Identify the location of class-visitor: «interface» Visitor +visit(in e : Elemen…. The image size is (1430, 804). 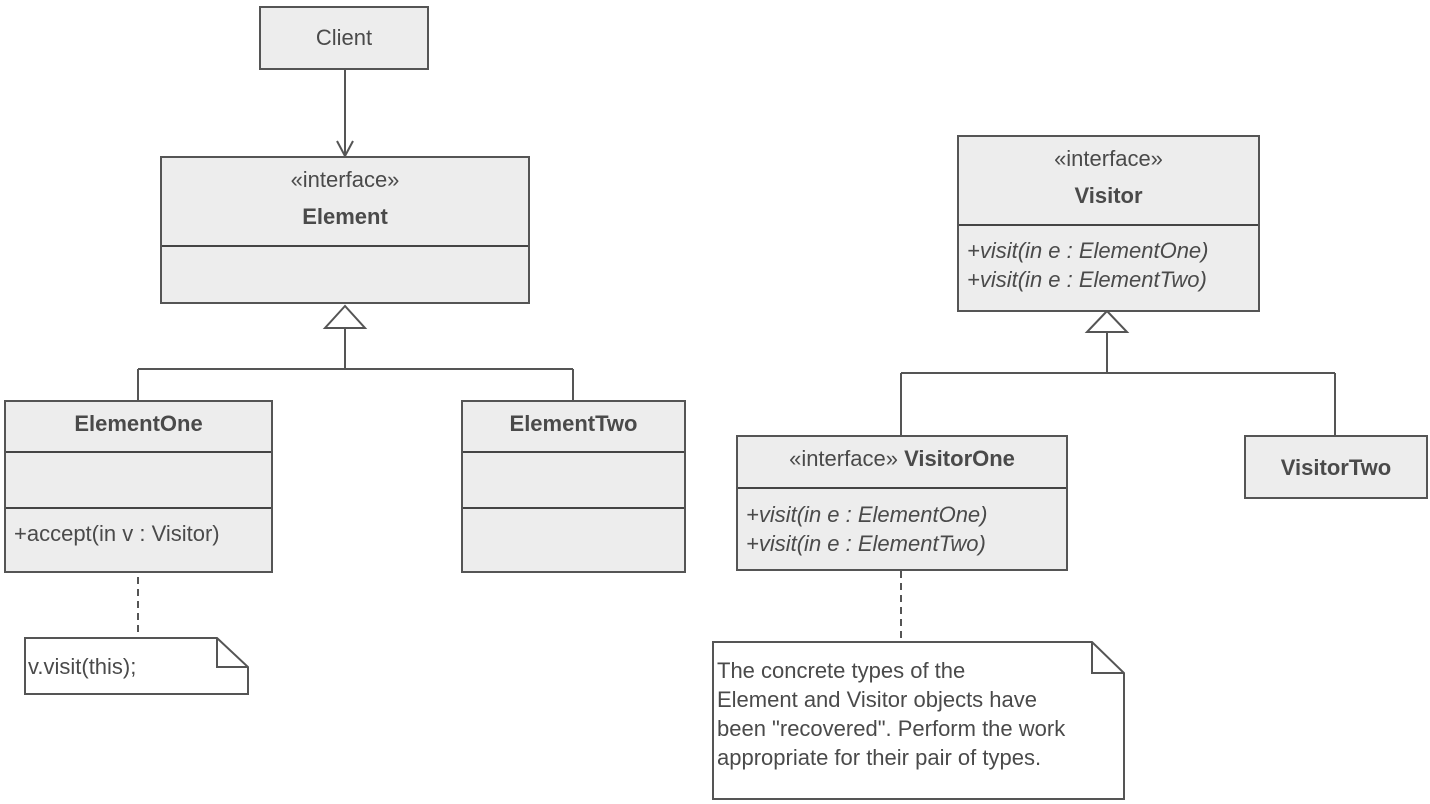
(1108, 223).